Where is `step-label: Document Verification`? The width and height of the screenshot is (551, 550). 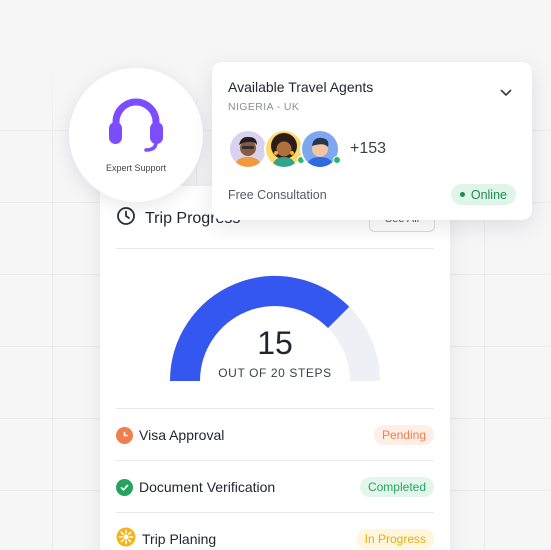
step-label: Document Verification is located at coordinates (207, 487).